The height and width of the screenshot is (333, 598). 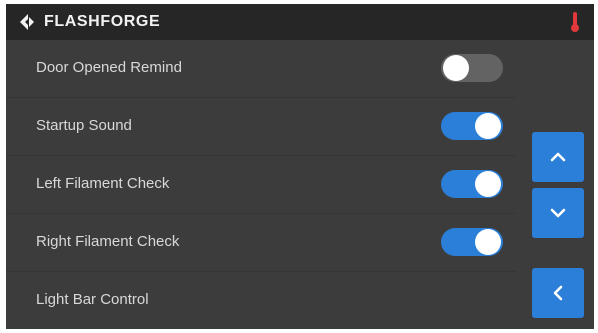 I want to click on flashforge-logo-icon, so click(x=27, y=22).